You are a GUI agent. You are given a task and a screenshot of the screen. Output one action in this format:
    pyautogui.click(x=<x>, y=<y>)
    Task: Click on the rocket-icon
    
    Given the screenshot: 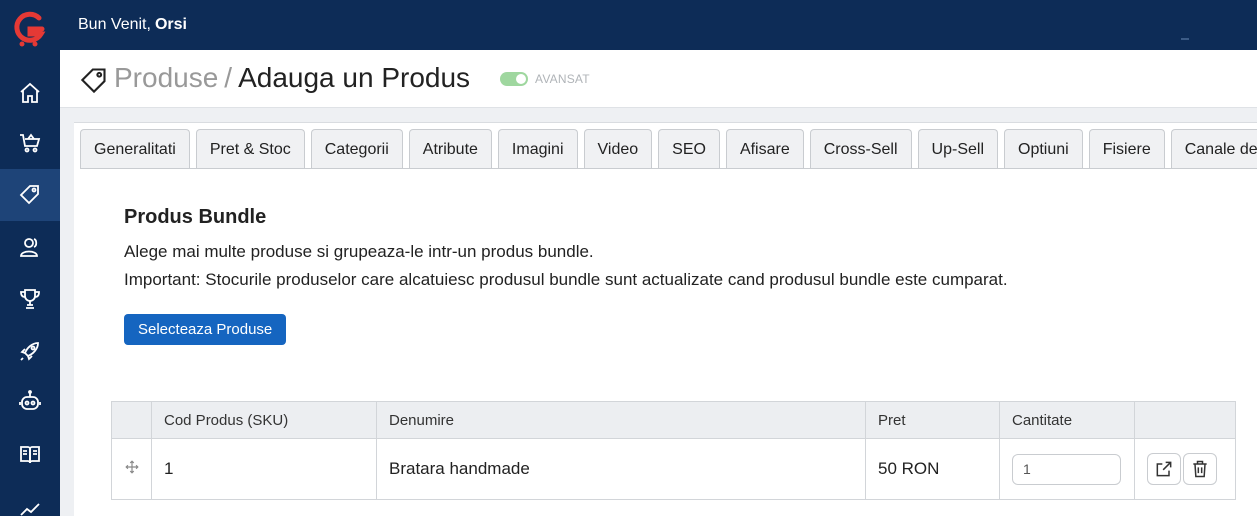 What is the action you would take?
    pyautogui.click(x=29, y=351)
    